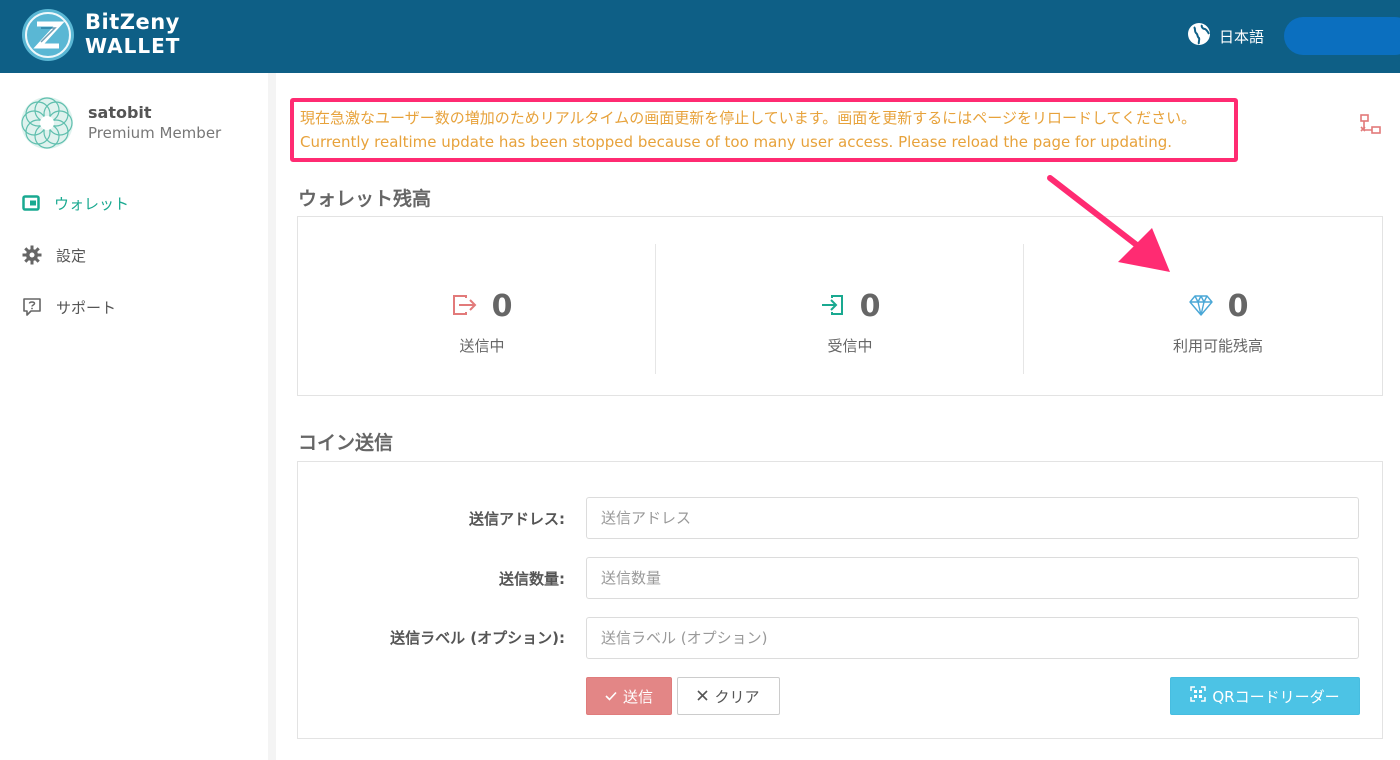 The image size is (1400, 760). I want to click on help-icon, so click(32, 307).